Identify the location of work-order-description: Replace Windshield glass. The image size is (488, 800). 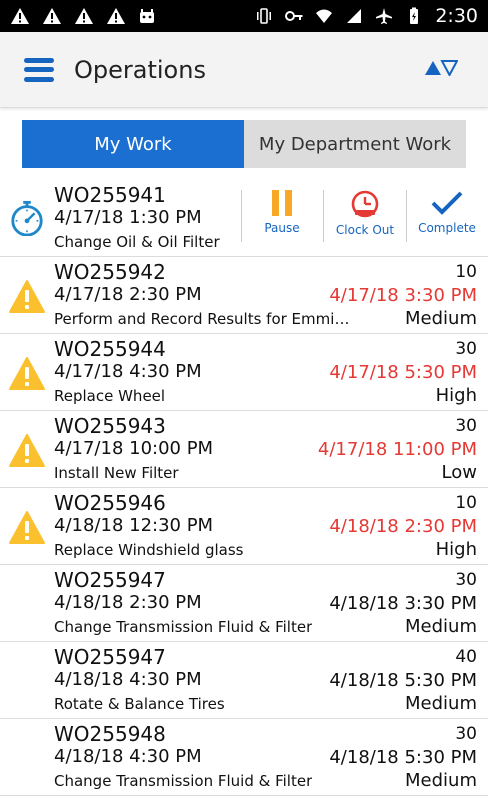
(149, 550).